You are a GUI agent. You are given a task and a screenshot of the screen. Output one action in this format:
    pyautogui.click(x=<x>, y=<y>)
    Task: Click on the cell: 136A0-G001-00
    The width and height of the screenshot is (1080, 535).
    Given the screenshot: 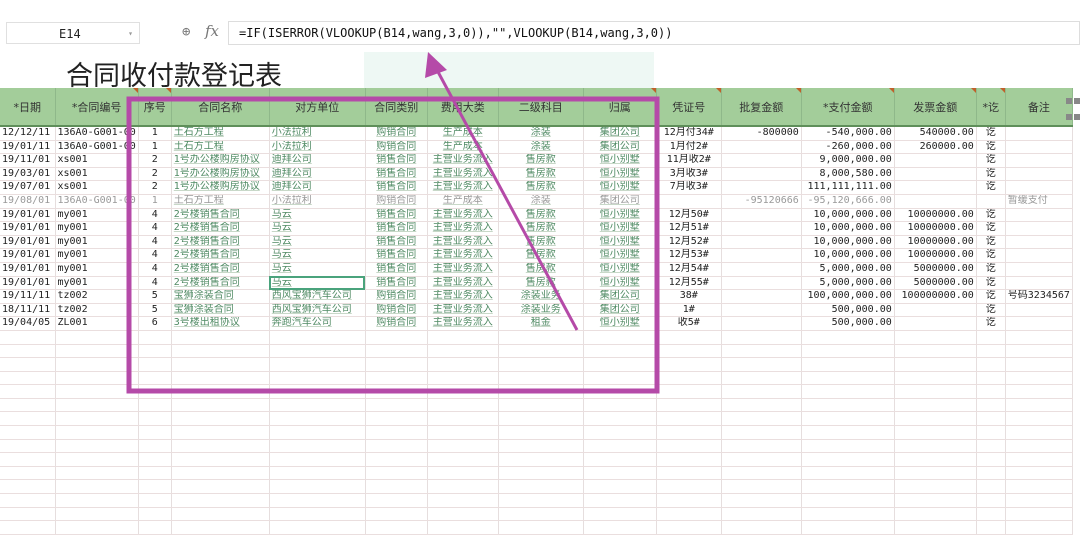 What is the action you would take?
    pyautogui.click(x=97, y=133)
    